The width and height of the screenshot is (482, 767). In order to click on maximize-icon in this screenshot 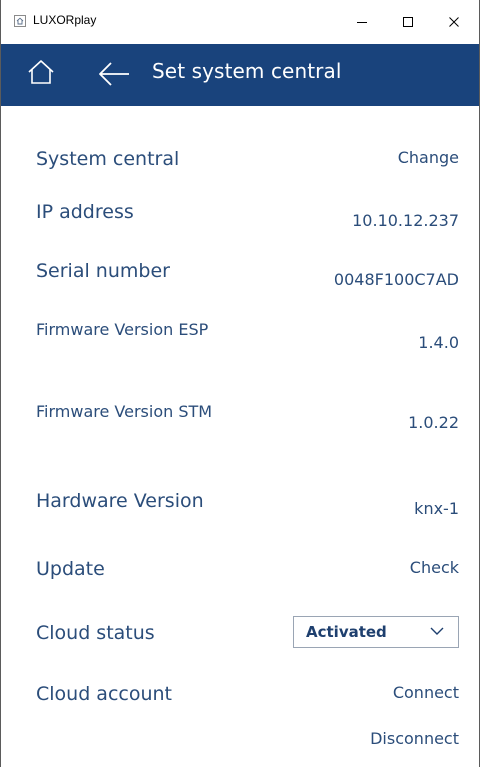, I will do `click(408, 22)`.